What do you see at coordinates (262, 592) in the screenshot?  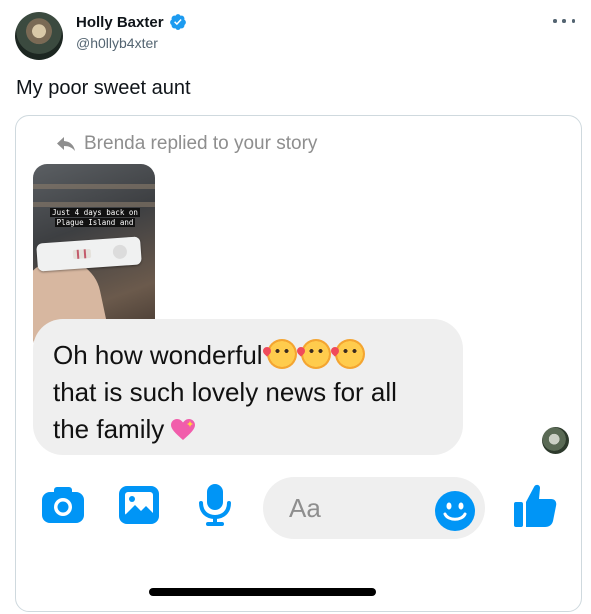 I see `home-indicator` at bounding box center [262, 592].